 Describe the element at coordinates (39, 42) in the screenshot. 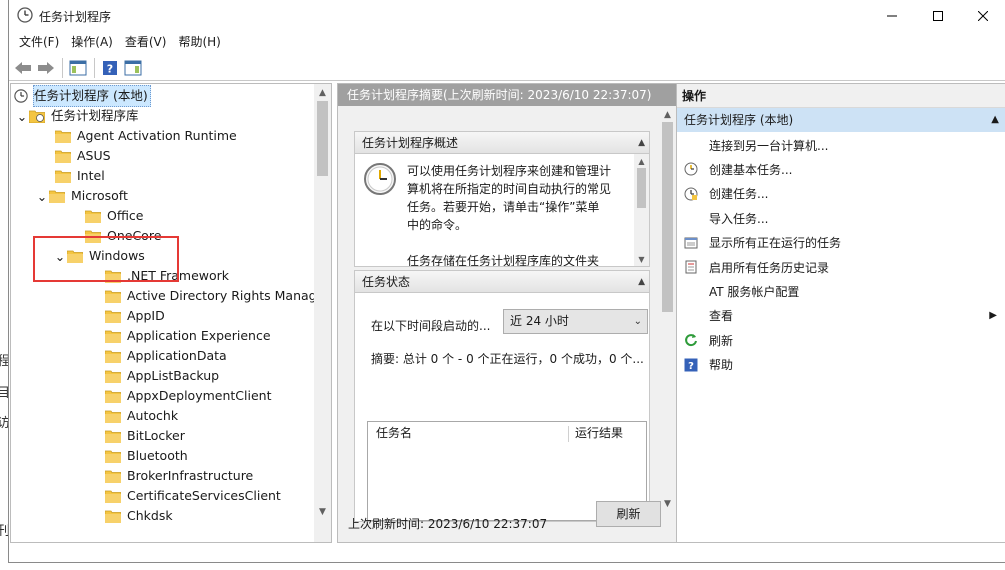

I see `menu-file: 文件(F)` at that location.